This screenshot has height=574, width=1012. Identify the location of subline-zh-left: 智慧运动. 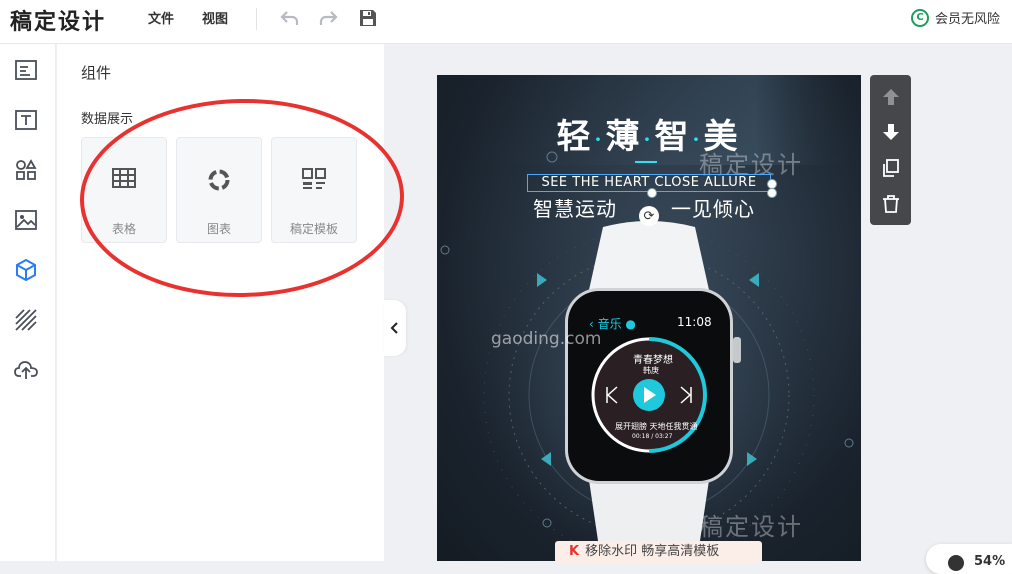
(575, 207).